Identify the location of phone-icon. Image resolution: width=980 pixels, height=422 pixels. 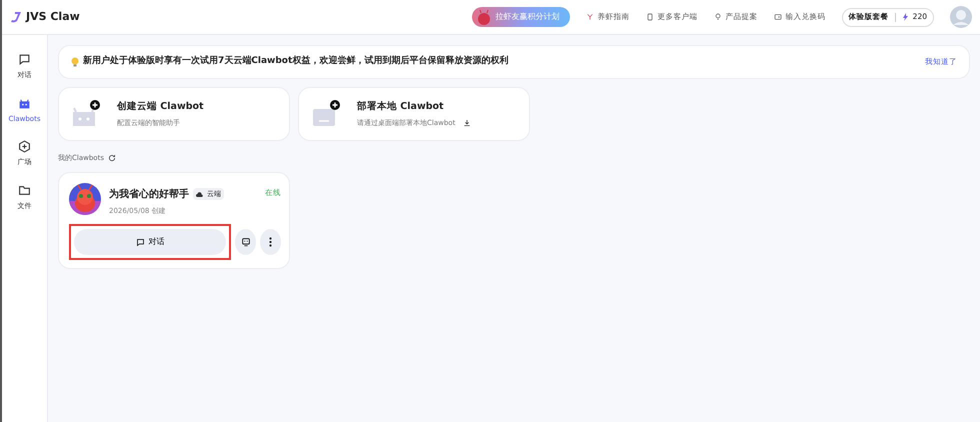
(650, 17).